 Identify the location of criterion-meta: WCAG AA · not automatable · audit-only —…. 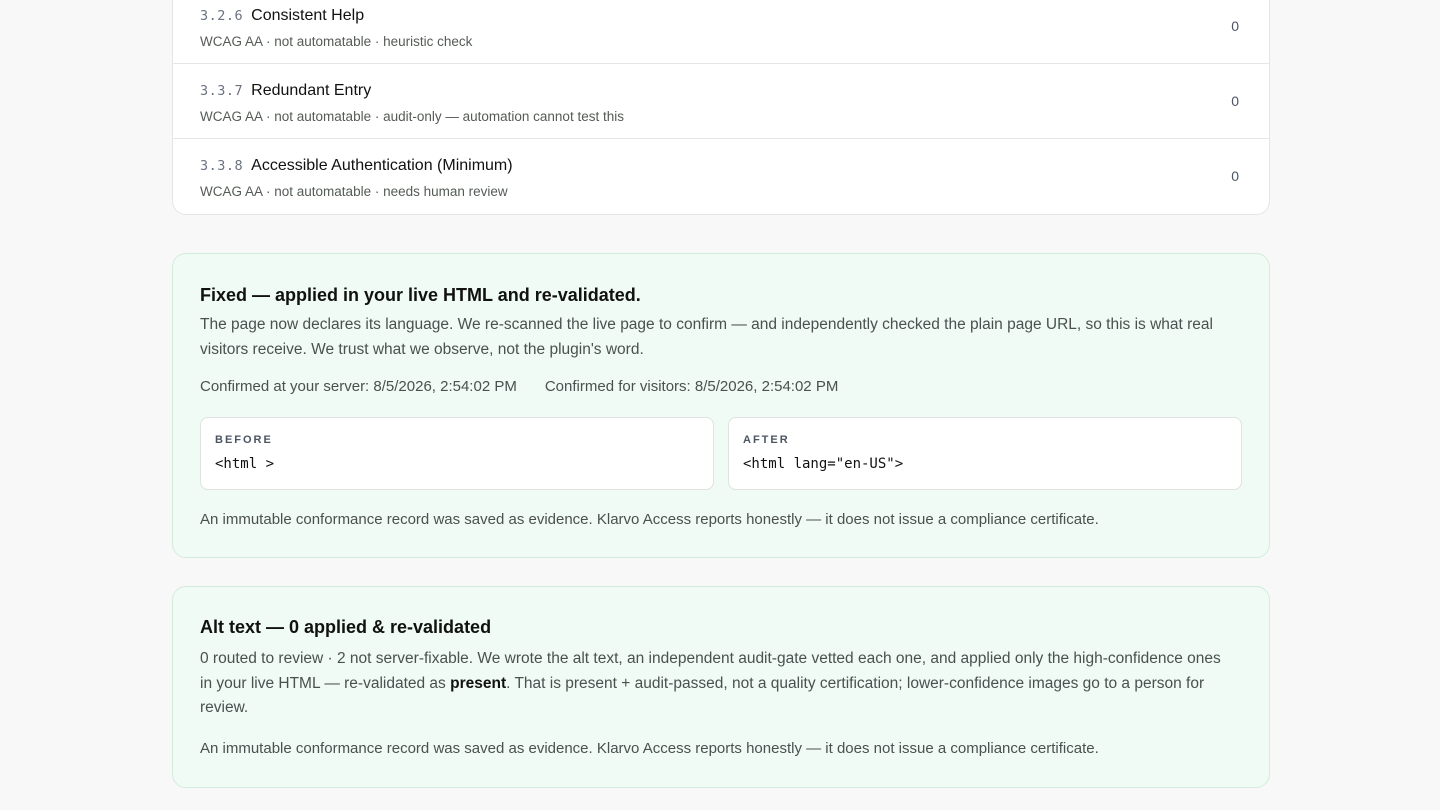
(412, 116).